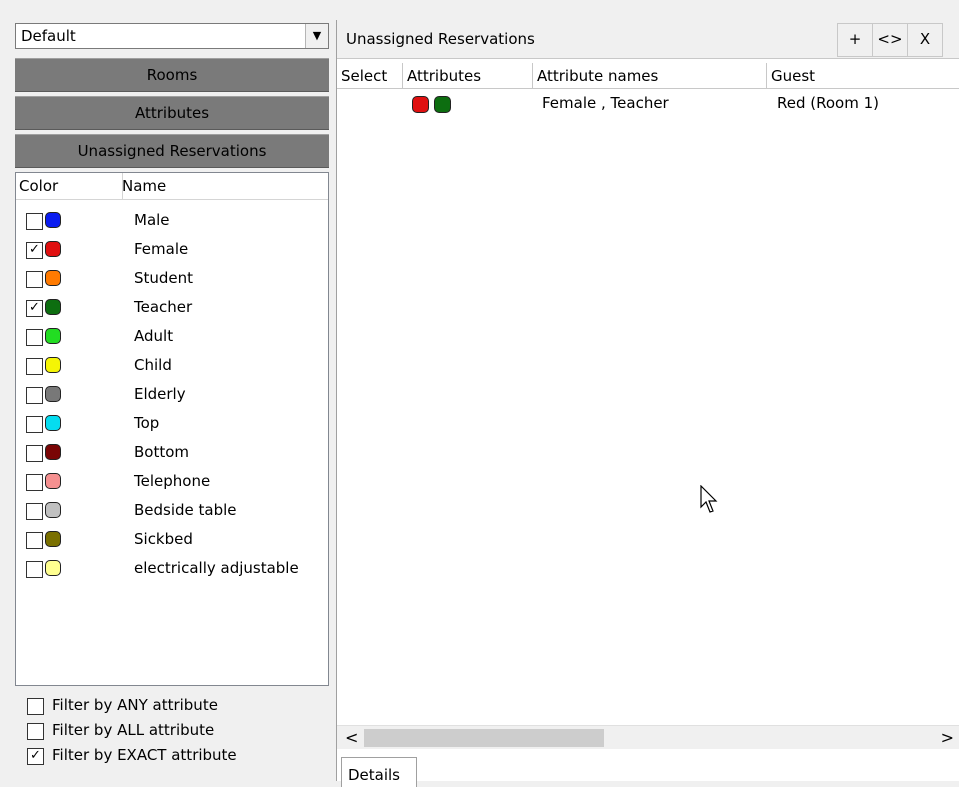 This screenshot has width=959, height=787. What do you see at coordinates (379, 772) in the screenshot?
I see `tab-details: Details` at bounding box center [379, 772].